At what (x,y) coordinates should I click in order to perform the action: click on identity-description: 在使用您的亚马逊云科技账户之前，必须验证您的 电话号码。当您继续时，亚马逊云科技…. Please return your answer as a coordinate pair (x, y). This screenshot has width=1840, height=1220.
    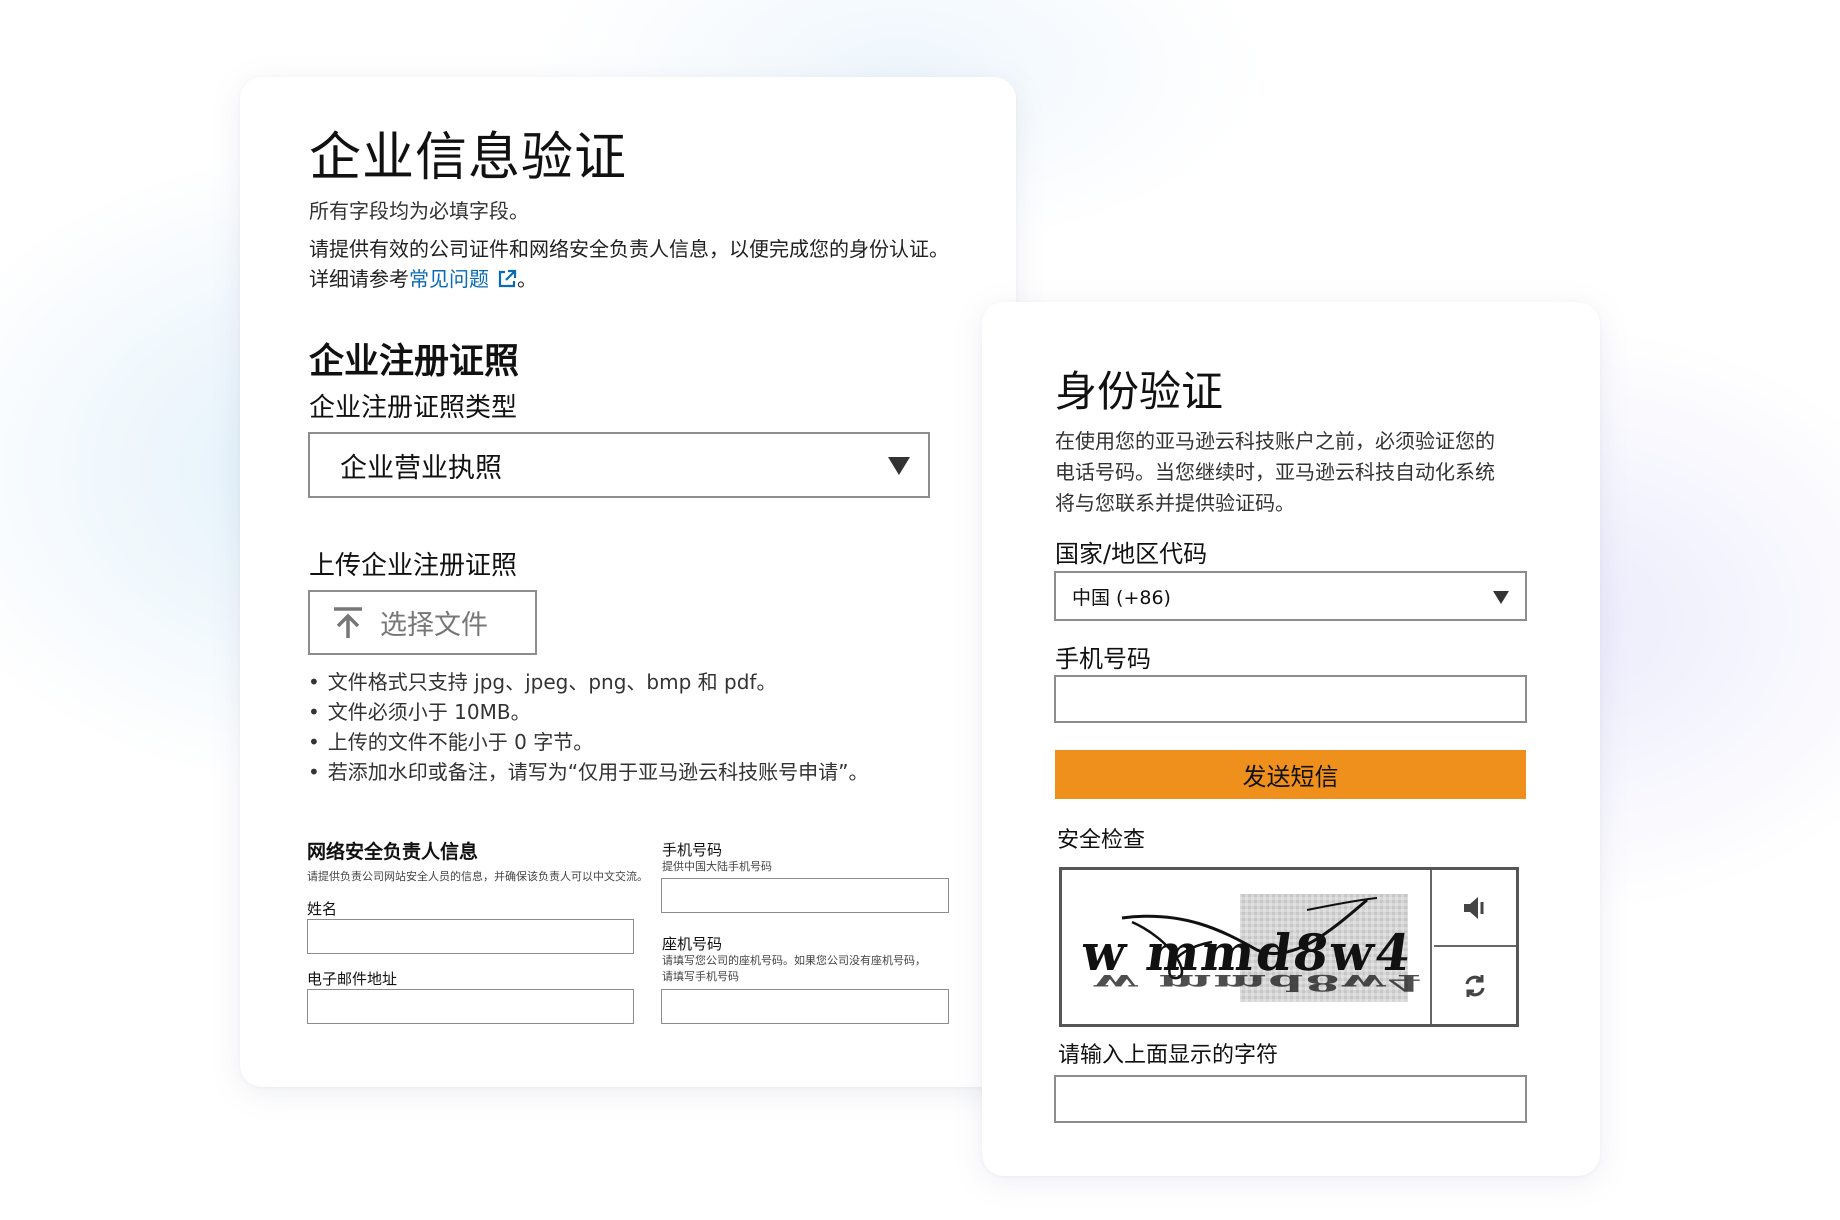
    Looking at the image, I should click on (1290, 472).